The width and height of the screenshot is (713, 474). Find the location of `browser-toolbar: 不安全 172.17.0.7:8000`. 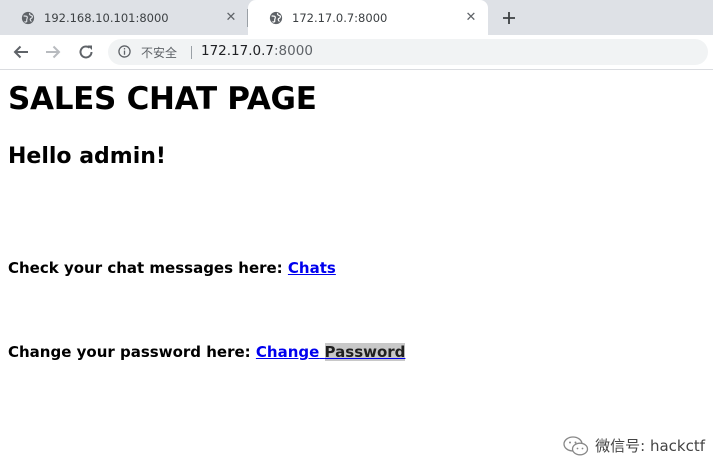

browser-toolbar: 不安全 172.17.0.7:8000 is located at coordinates (356, 52).